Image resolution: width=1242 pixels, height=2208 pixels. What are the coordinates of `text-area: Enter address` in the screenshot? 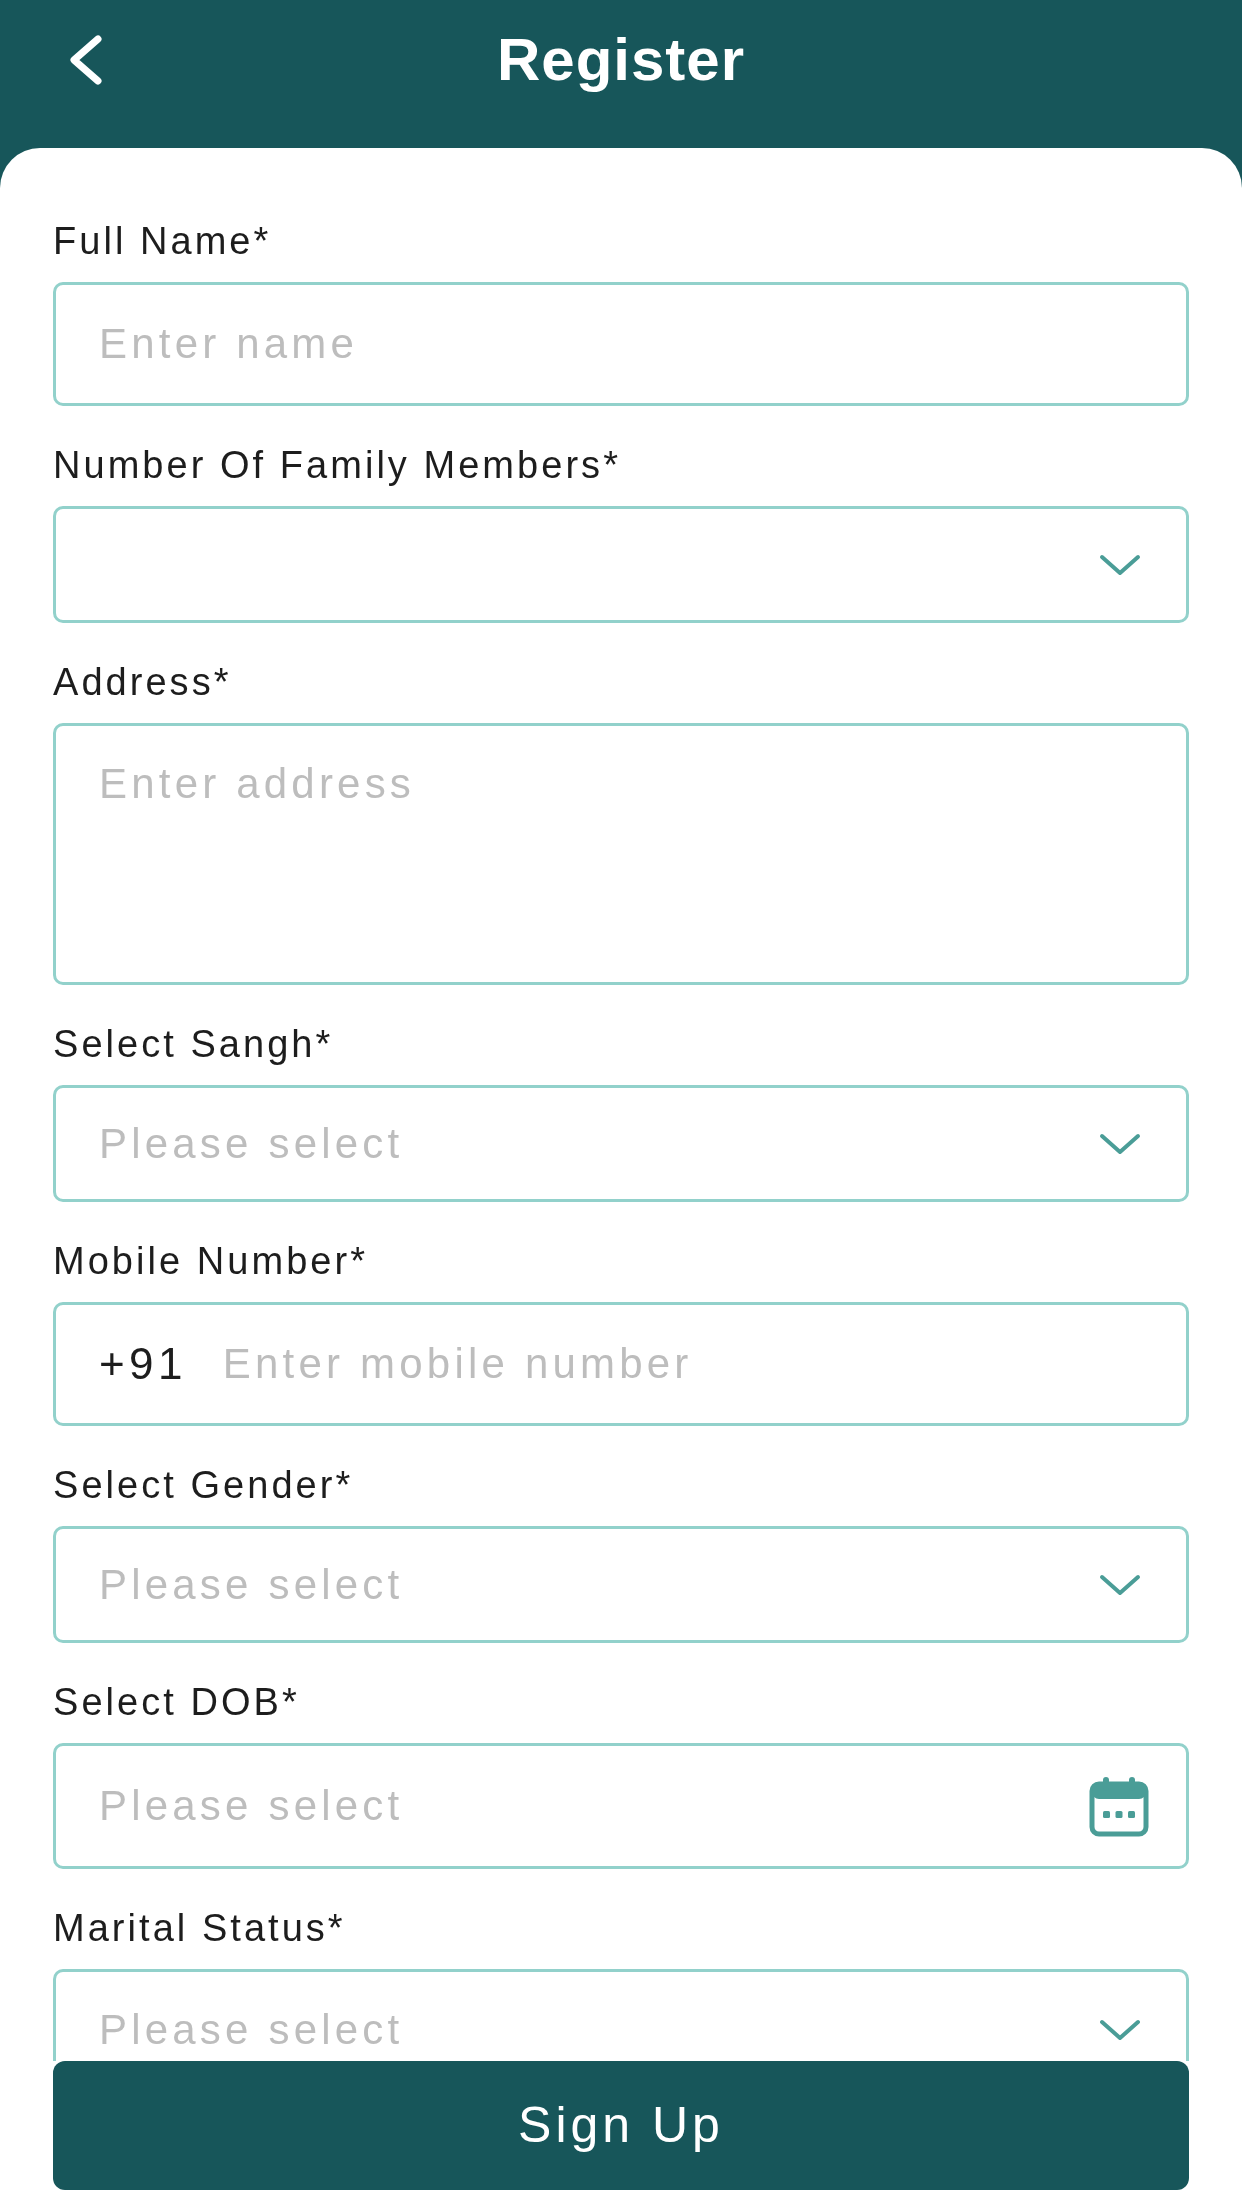 It's located at (621, 854).